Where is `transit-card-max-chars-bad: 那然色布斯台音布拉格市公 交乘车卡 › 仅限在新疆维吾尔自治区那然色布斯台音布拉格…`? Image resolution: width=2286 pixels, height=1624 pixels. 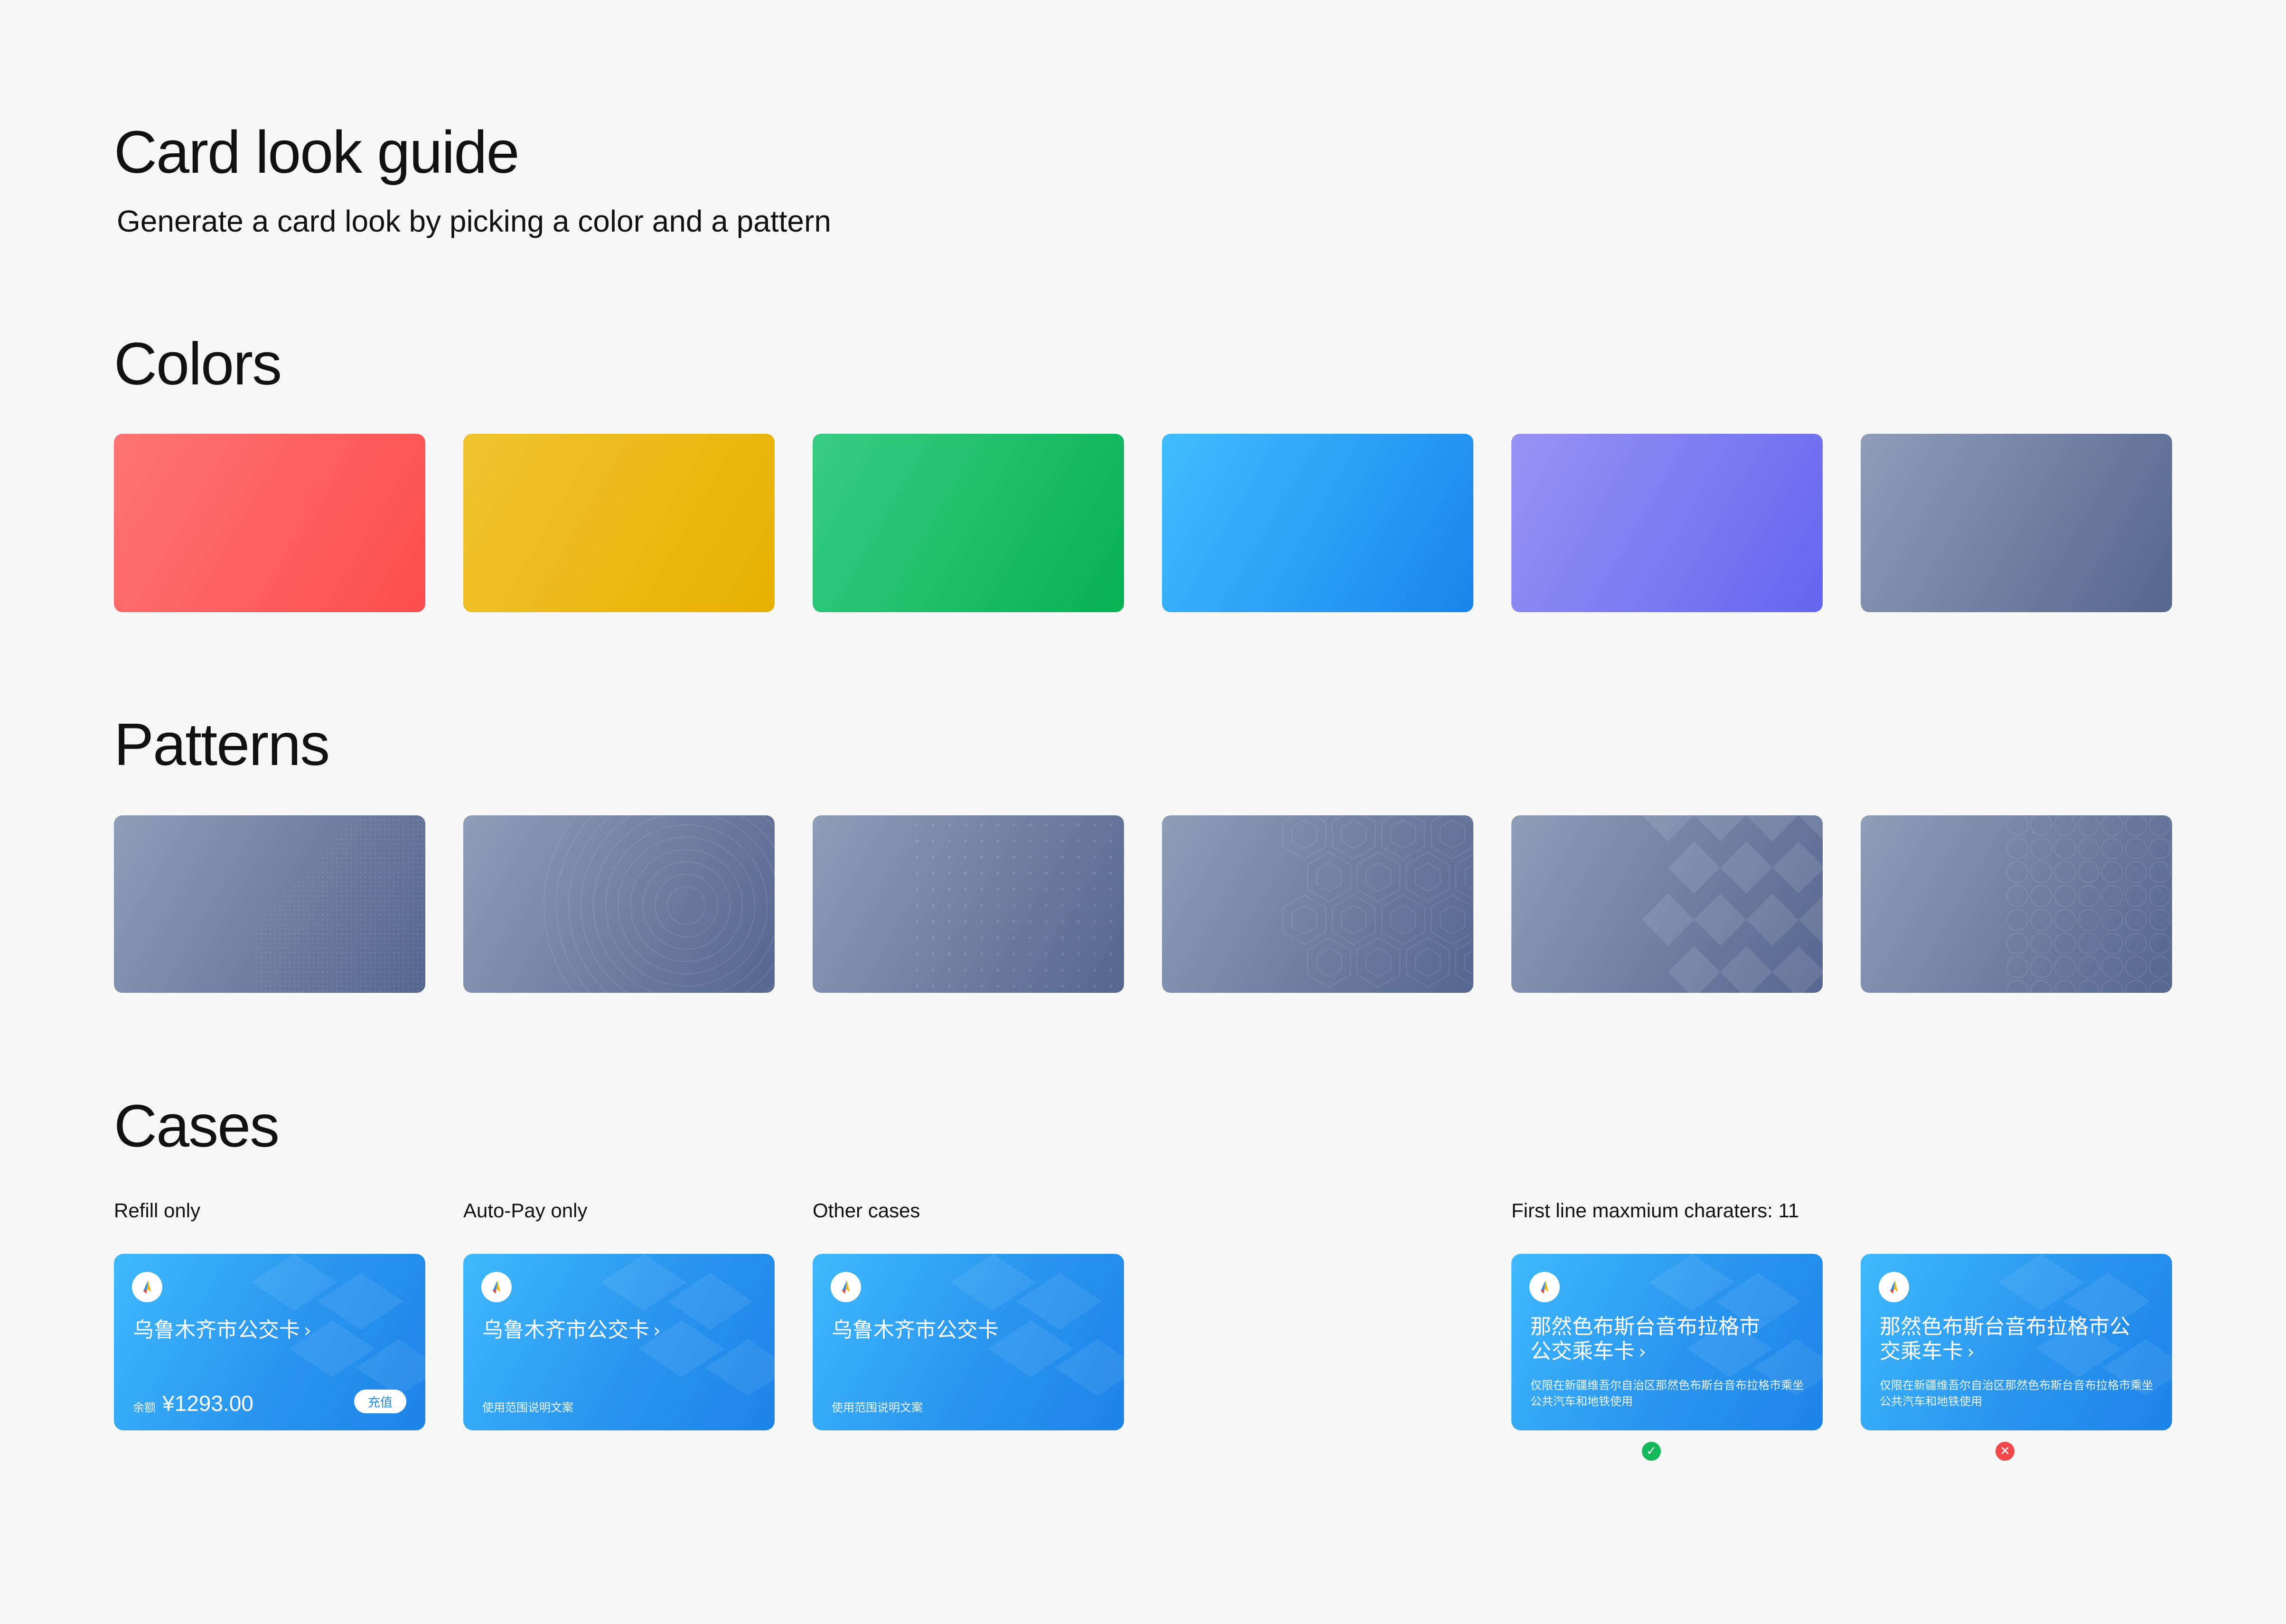 transit-card-max-chars-bad: 那然色布斯台音布拉格市公 交乘车卡 › 仅限在新疆维吾尔自治区那然色布斯台音布拉格… is located at coordinates (2016, 1342).